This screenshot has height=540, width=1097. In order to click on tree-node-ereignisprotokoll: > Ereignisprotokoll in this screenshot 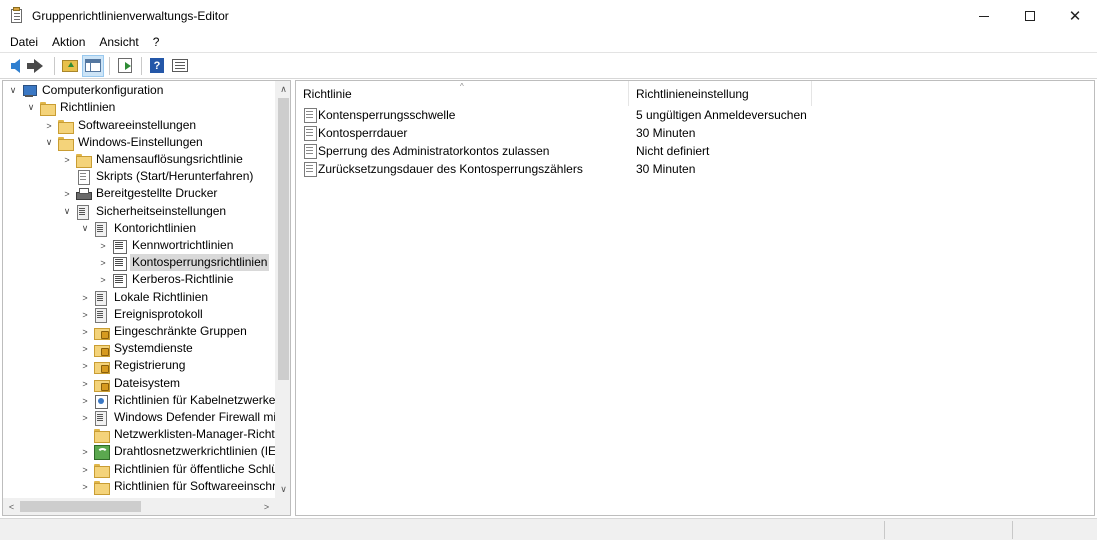, I will do `click(142, 314)`.